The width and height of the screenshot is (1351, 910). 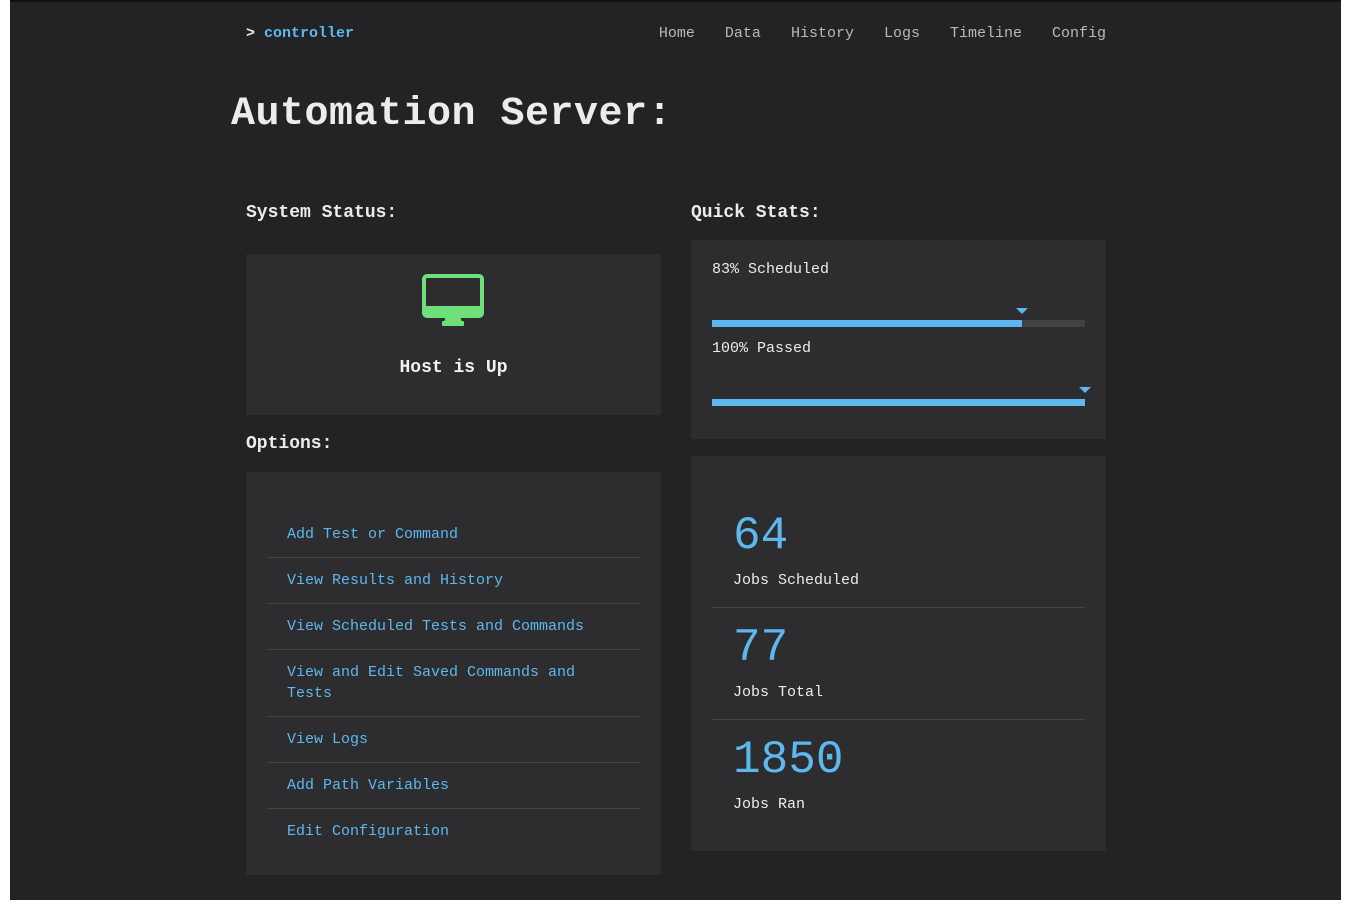 What do you see at coordinates (901, 396) in the screenshot?
I see `passed-progress-bar` at bounding box center [901, 396].